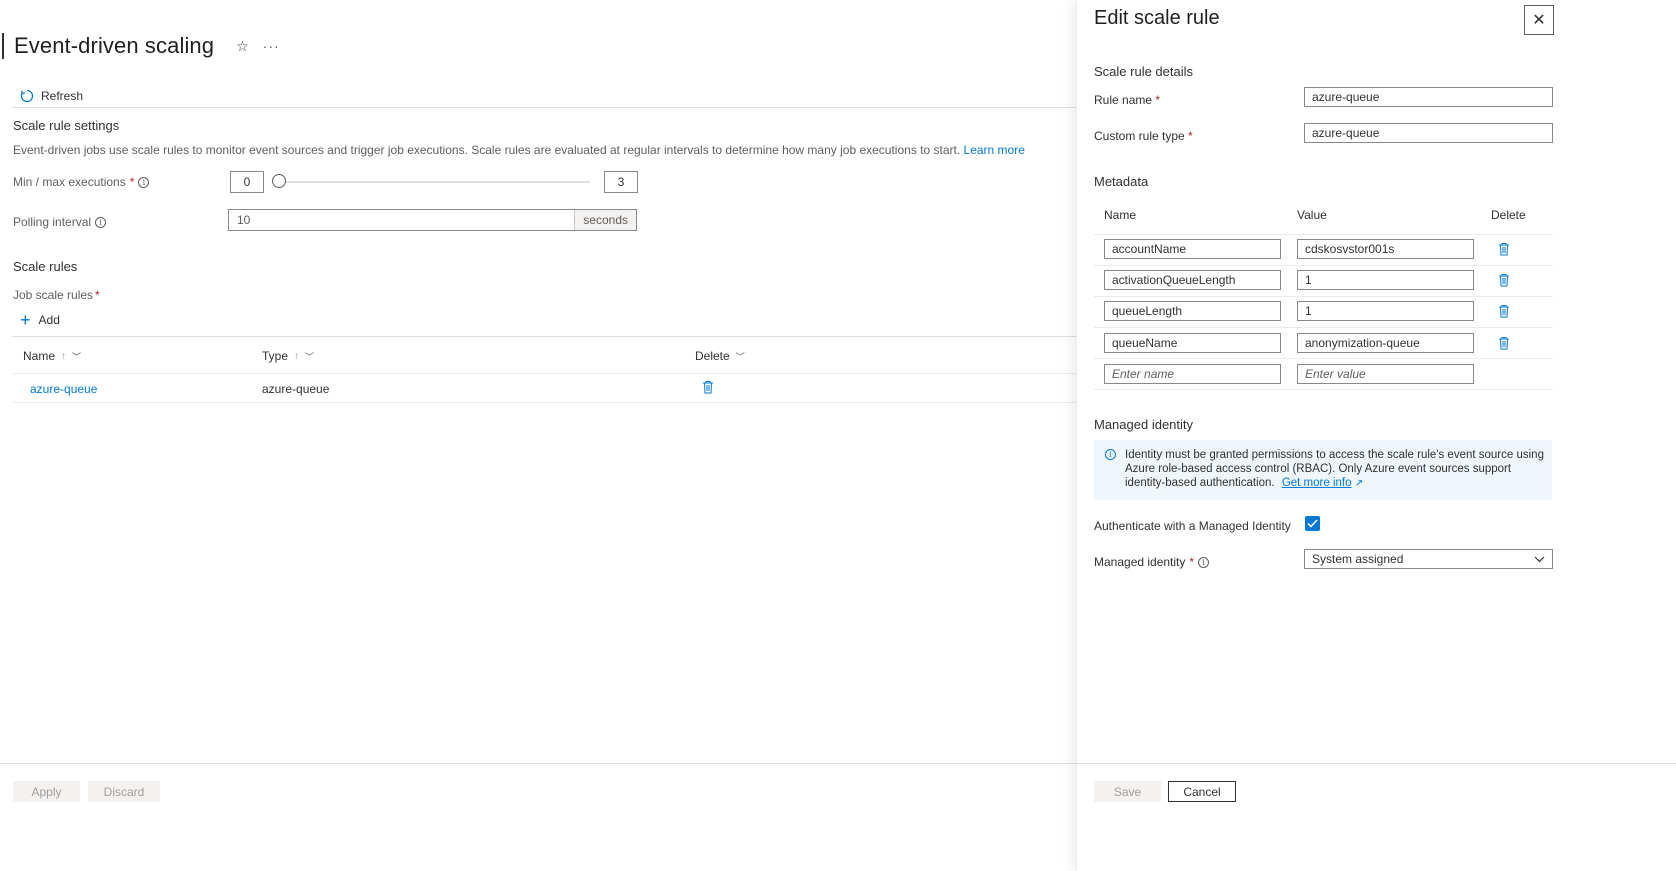  What do you see at coordinates (1385, 343) in the screenshot?
I see `metadata-value-input: anonymization-queue` at bounding box center [1385, 343].